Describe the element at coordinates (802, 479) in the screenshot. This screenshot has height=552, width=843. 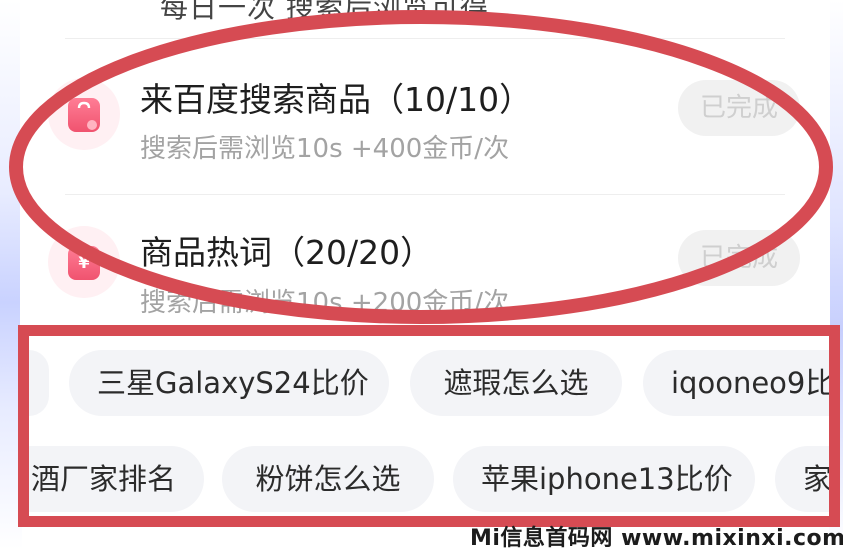
I see `hot-tag: 家` at that location.